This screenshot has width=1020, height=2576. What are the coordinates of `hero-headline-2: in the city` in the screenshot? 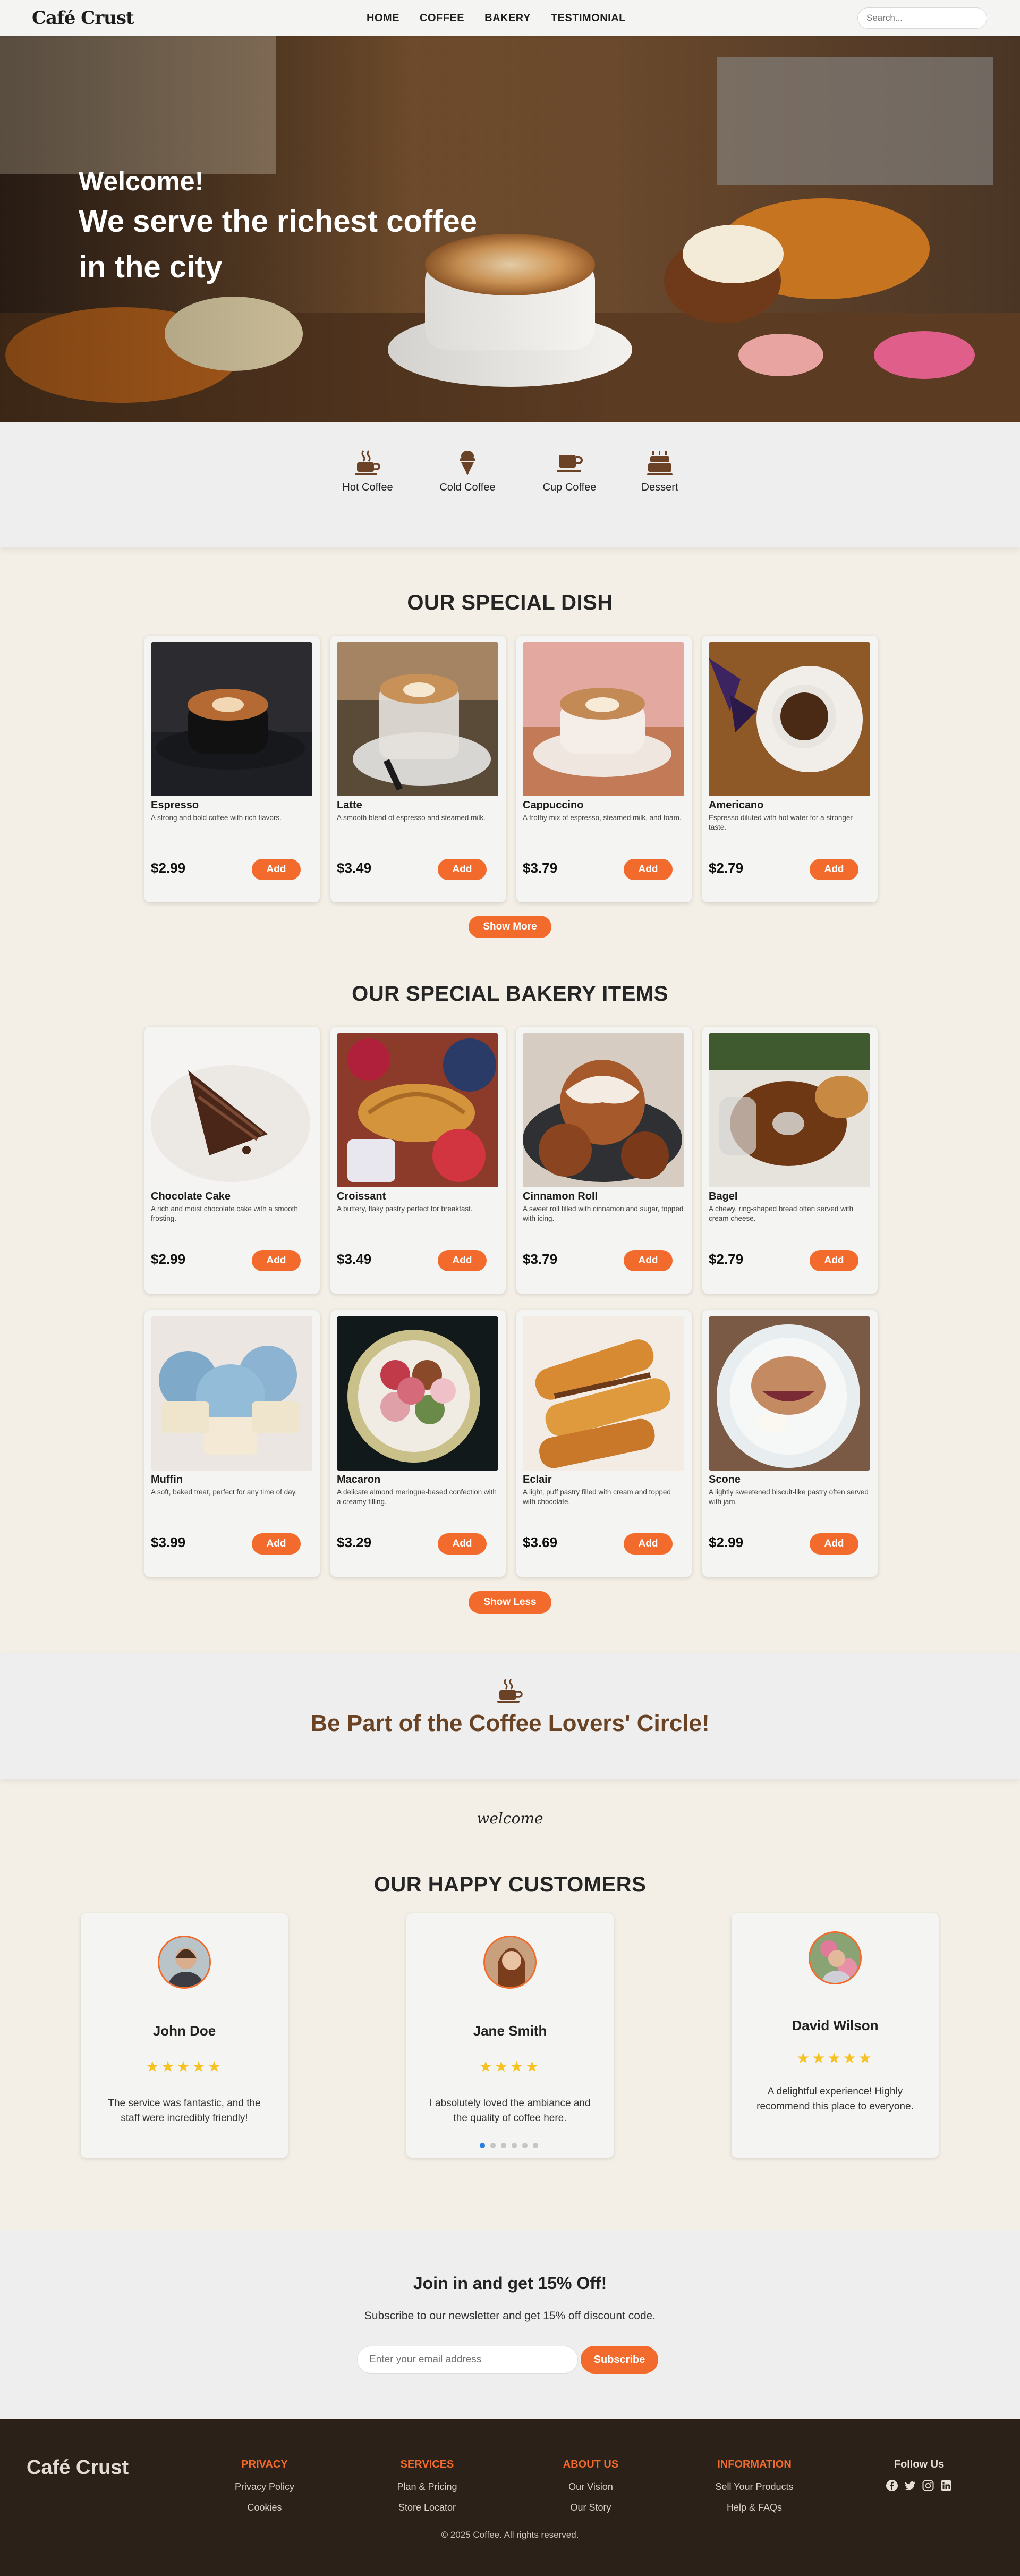 It's located at (151, 267).